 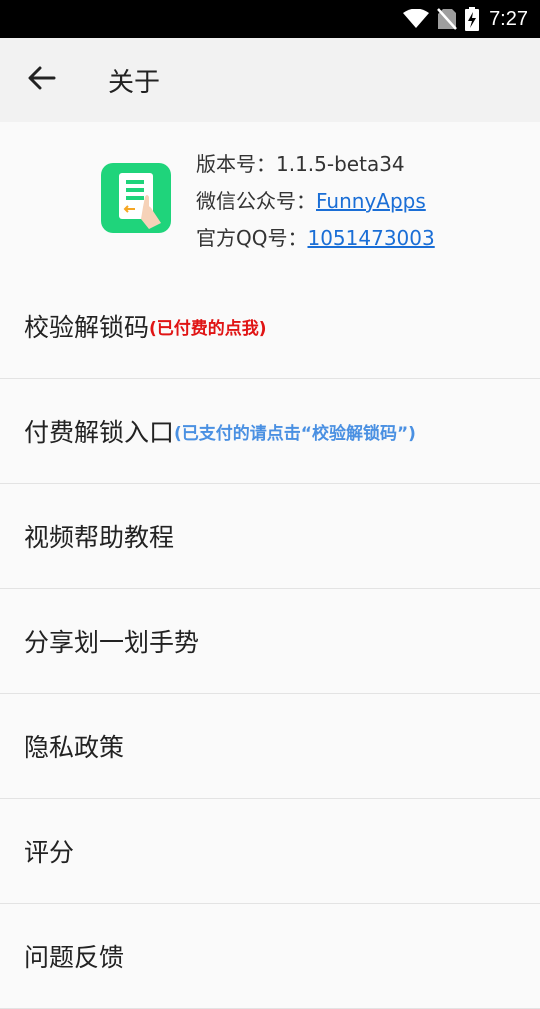 What do you see at coordinates (236, 164) in the screenshot?
I see `version-label: 版本号：` at bounding box center [236, 164].